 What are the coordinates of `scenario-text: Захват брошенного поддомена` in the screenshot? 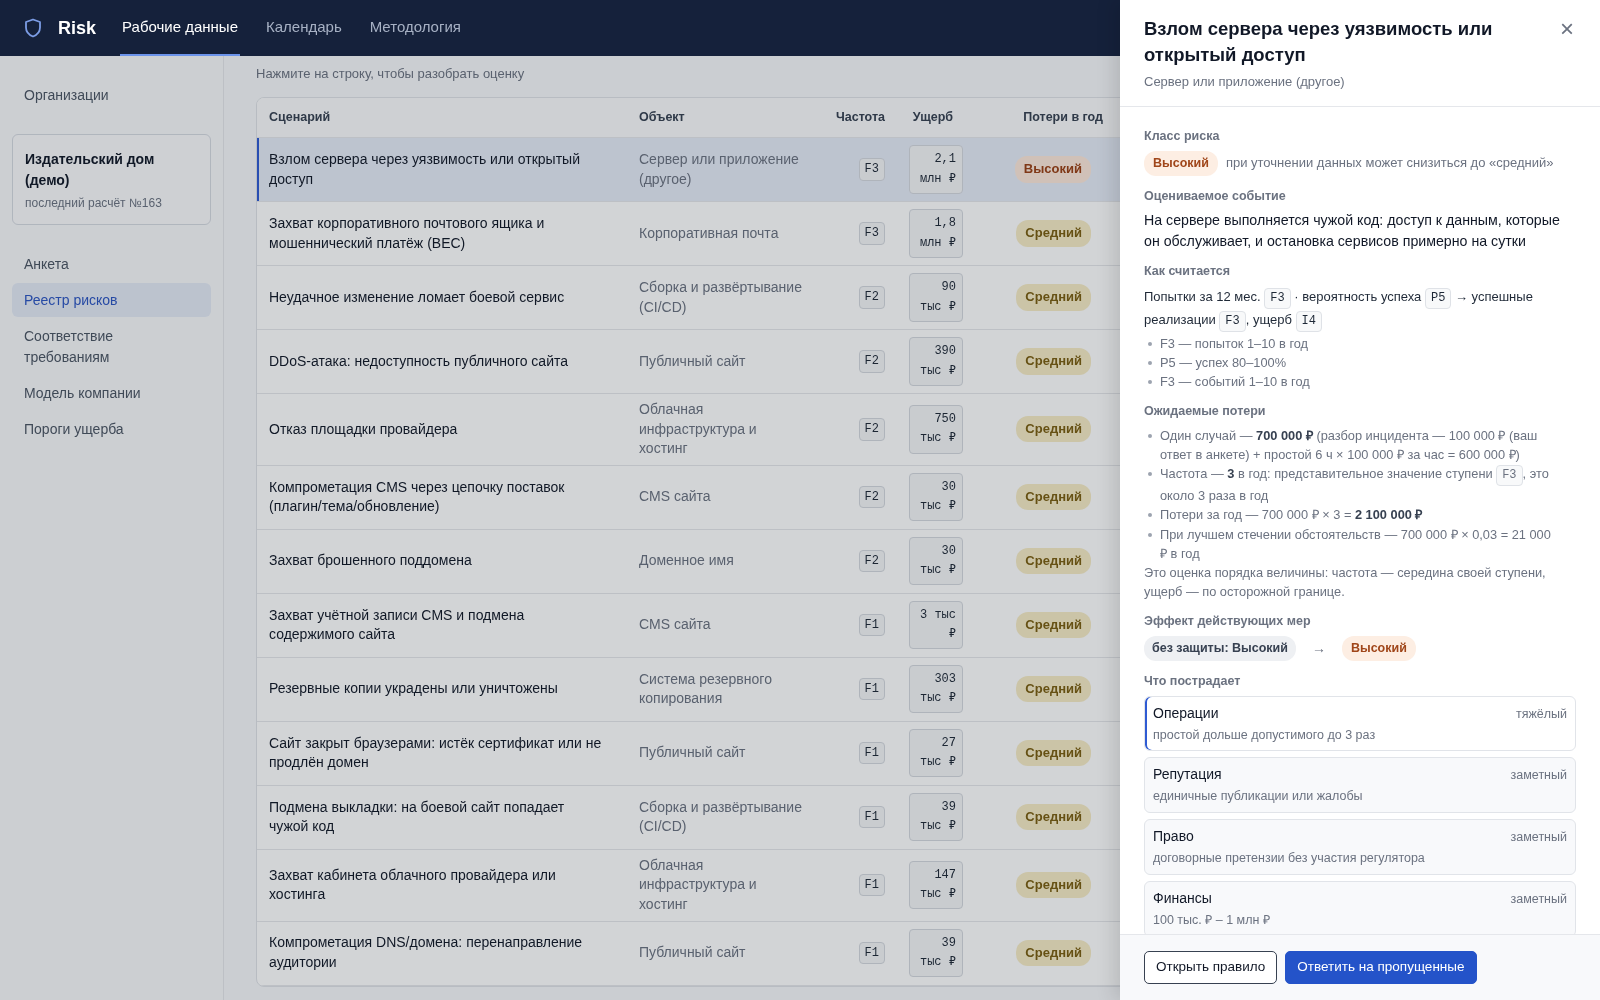 It's located at (370, 560).